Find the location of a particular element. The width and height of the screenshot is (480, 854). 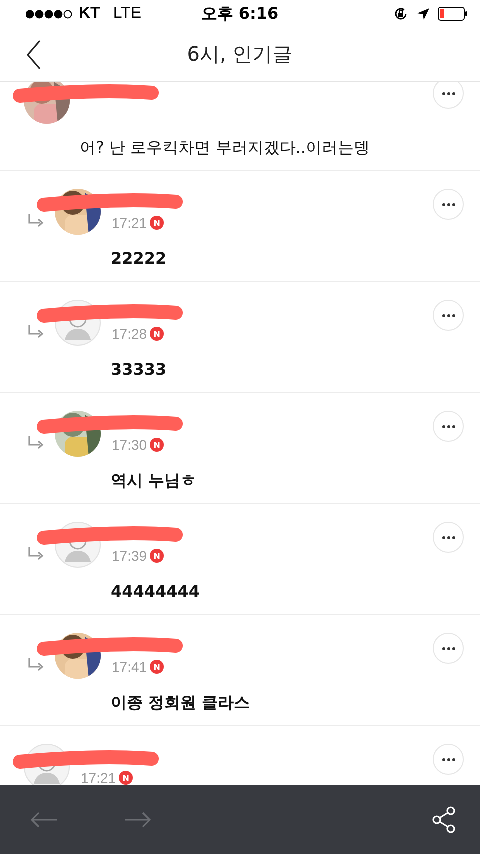

battery-icon is located at coordinates (453, 14).